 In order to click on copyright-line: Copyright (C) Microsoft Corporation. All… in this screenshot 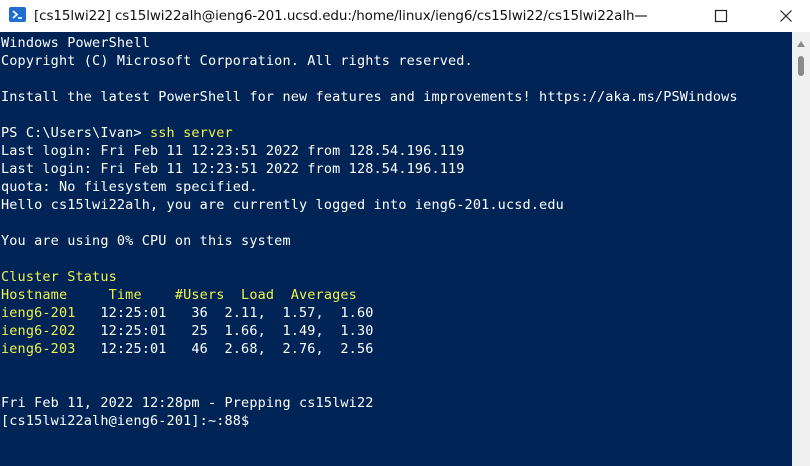, I will do `click(237, 61)`.